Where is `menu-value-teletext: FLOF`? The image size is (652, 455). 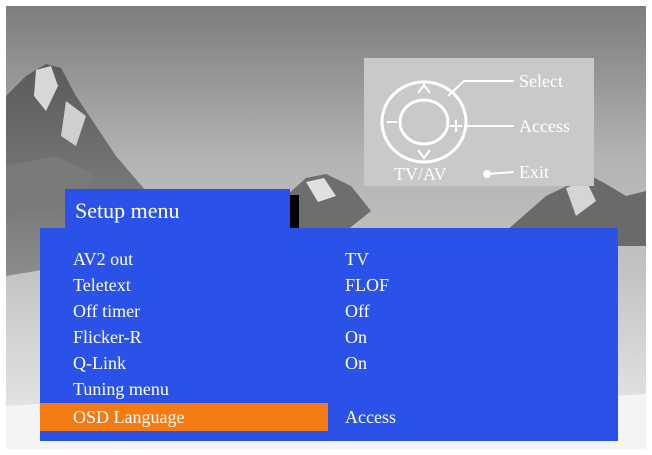
menu-value-teletext: FLOF is located at coordinates (367, 285).